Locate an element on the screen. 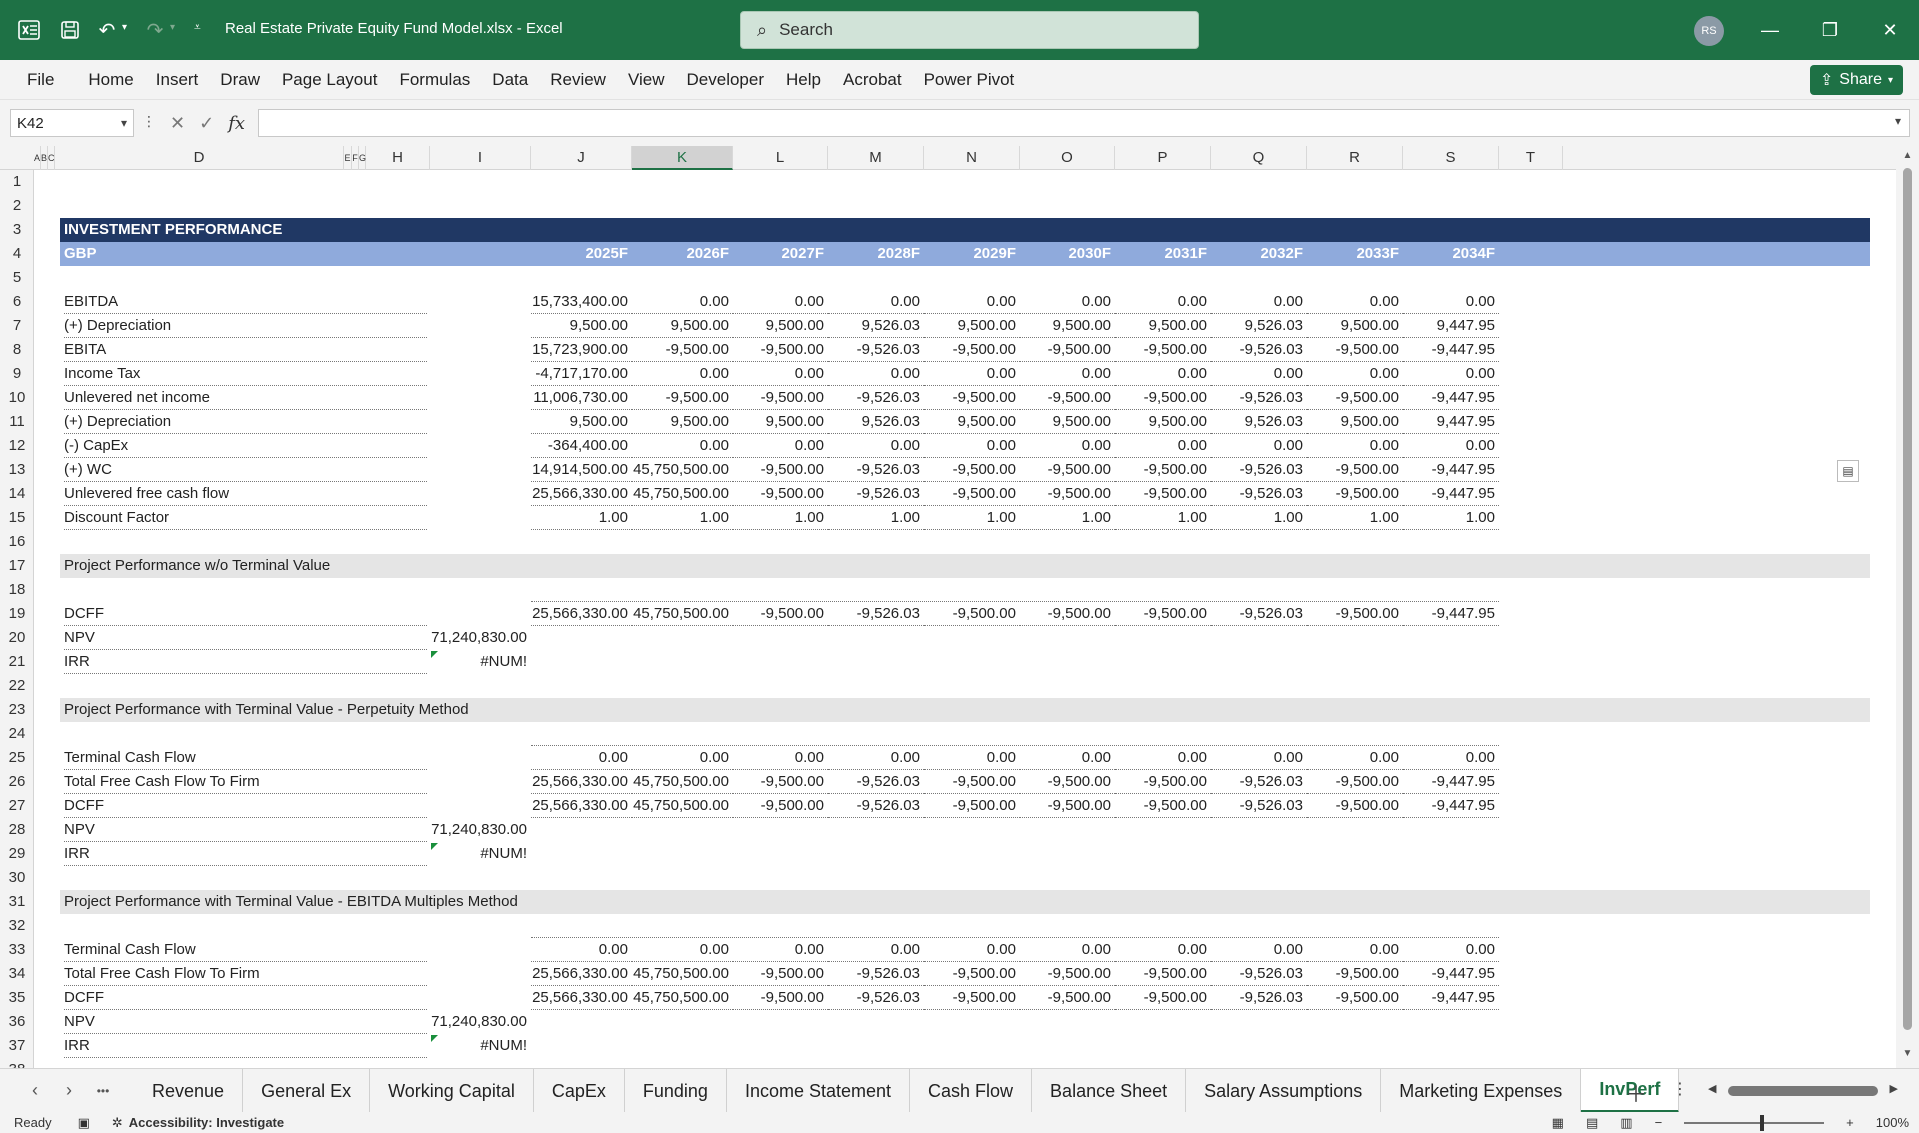 Image resolution: width=1919 pixels, height=1133 pixels. row-header: 17 is located at coordinates (16, 566).